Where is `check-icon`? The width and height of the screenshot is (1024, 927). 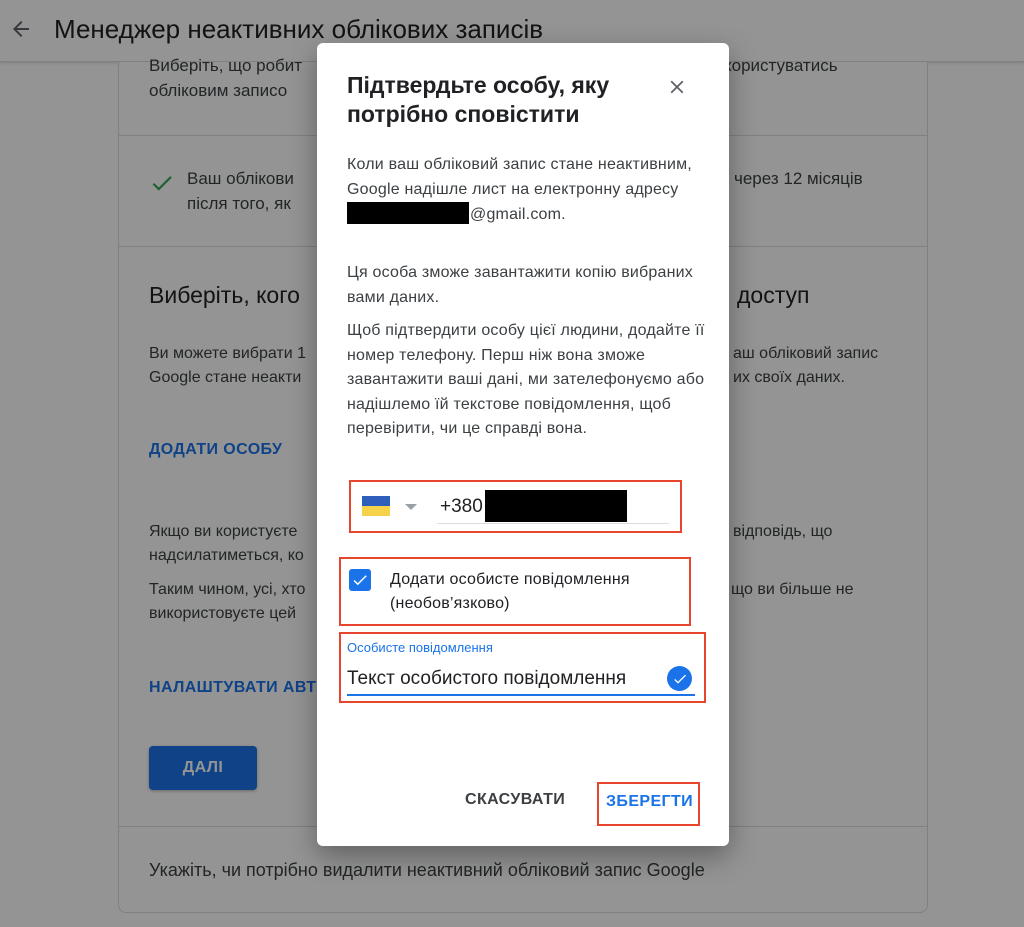
check-icon is located at coordinates (360, 580).